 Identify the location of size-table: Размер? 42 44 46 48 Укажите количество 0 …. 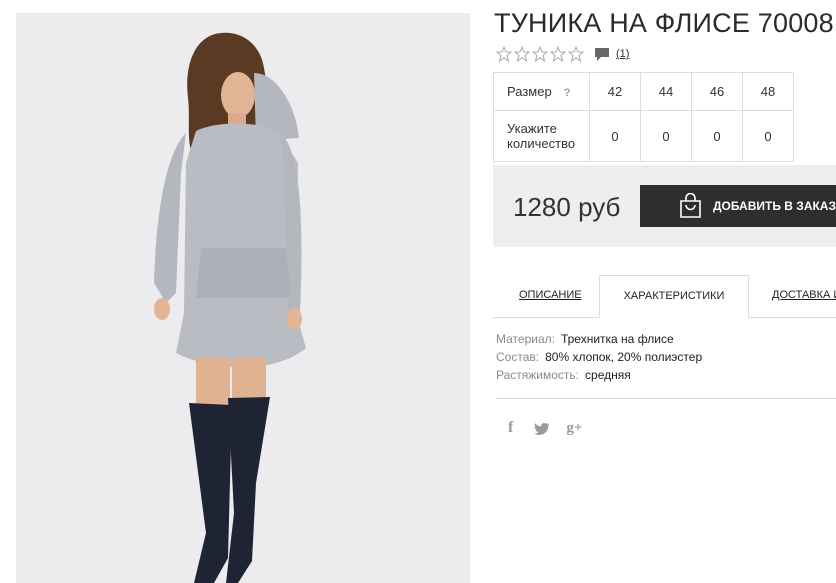
(643, 117).